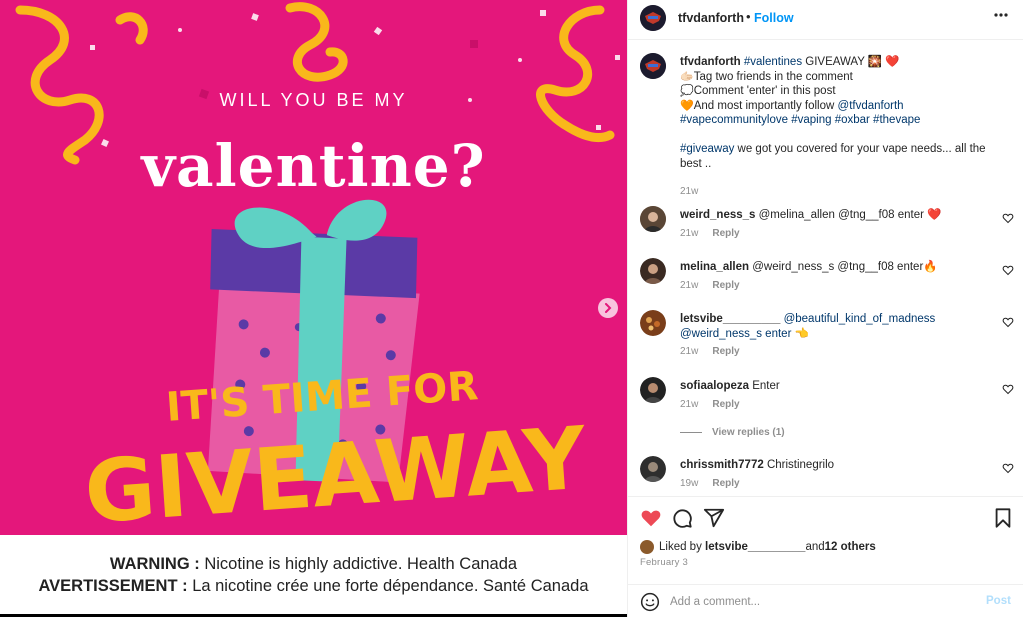 The width and height of the screenshot is (1023, 617). I want to click on chevron-right-icon, so click(608, 308).